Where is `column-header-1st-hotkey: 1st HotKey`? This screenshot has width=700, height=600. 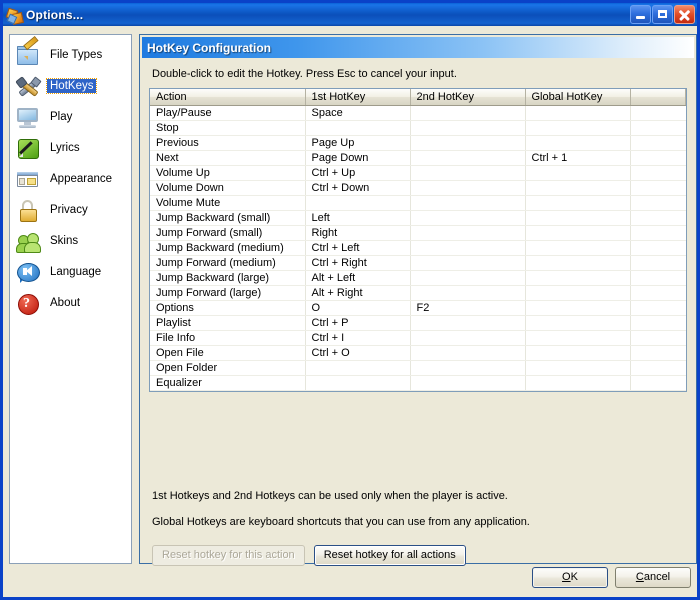 column-header-1st-hotkey: 1st HotKey is located at coordinates (358, 97).